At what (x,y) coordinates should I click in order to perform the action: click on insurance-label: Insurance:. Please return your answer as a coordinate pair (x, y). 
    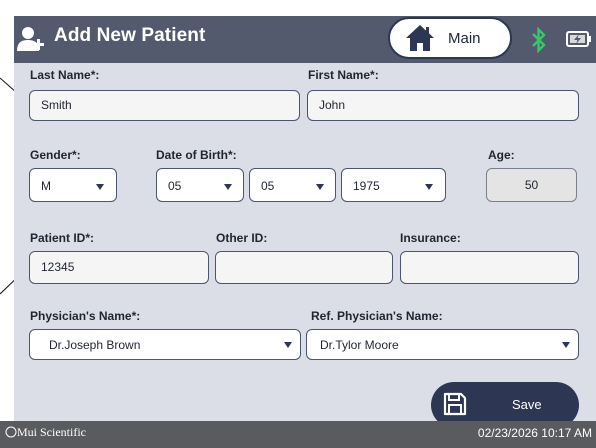
    Looking at the image, I should click on (430, 238).